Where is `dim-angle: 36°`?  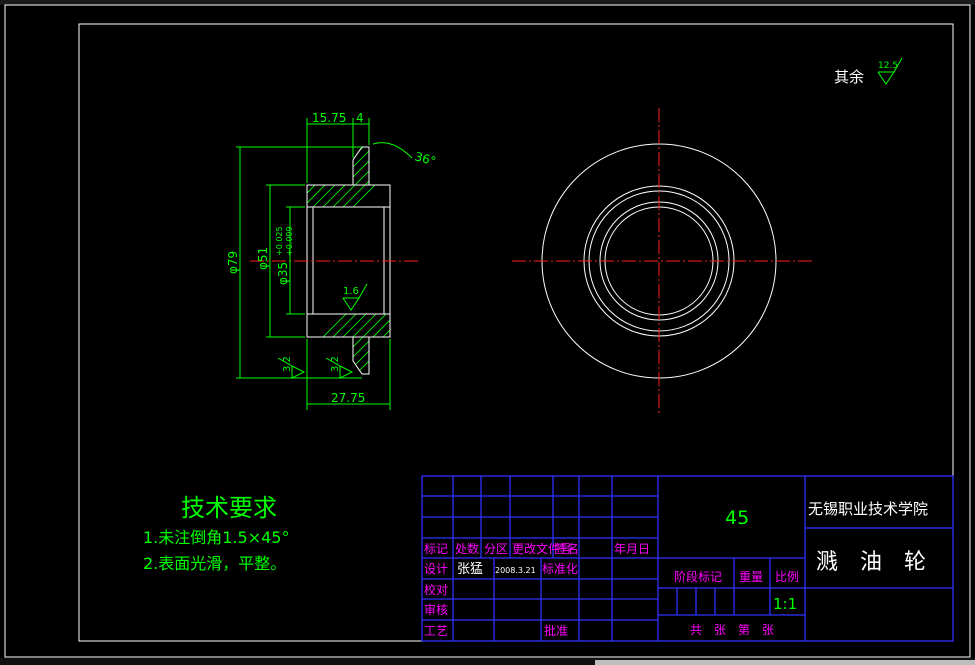 dim-angle: 36° is located at coordinates (425, 158).